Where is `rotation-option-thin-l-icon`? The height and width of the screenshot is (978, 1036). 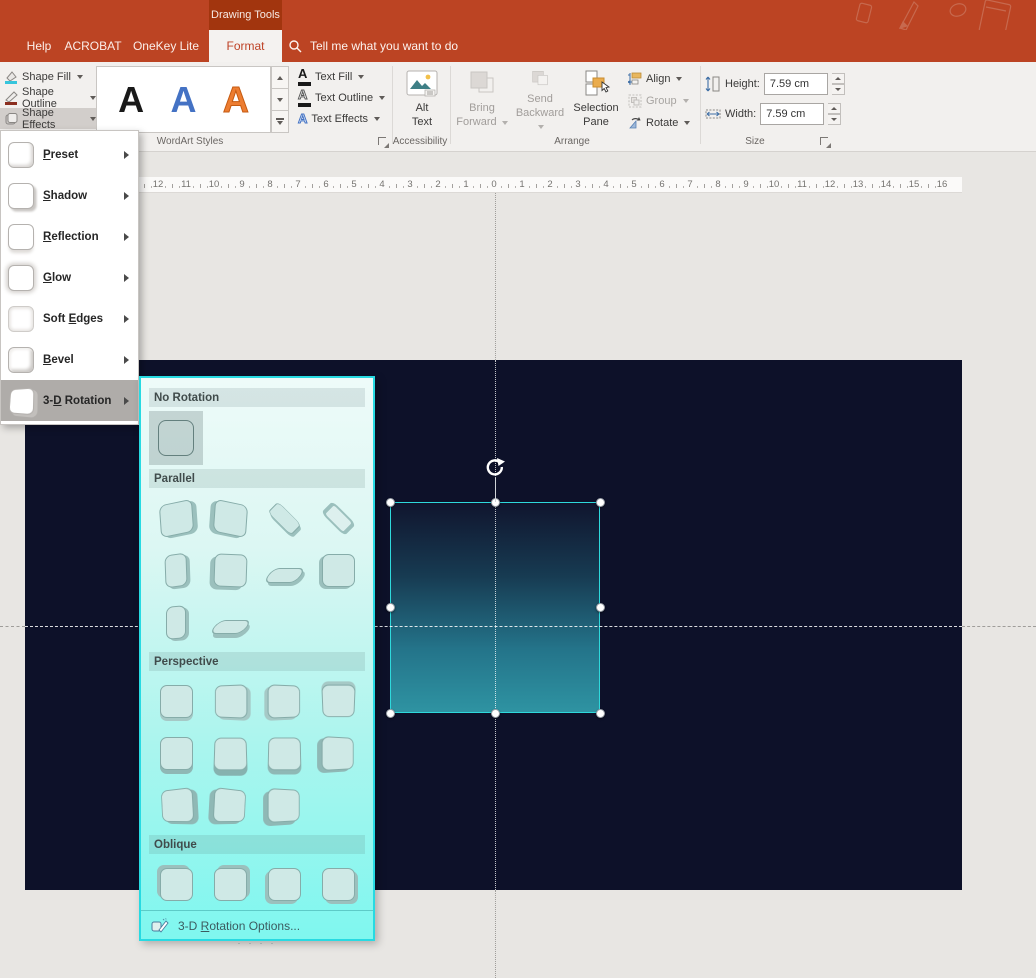
rotation-option-thin-l-icon is located at coordinates (176, 570).